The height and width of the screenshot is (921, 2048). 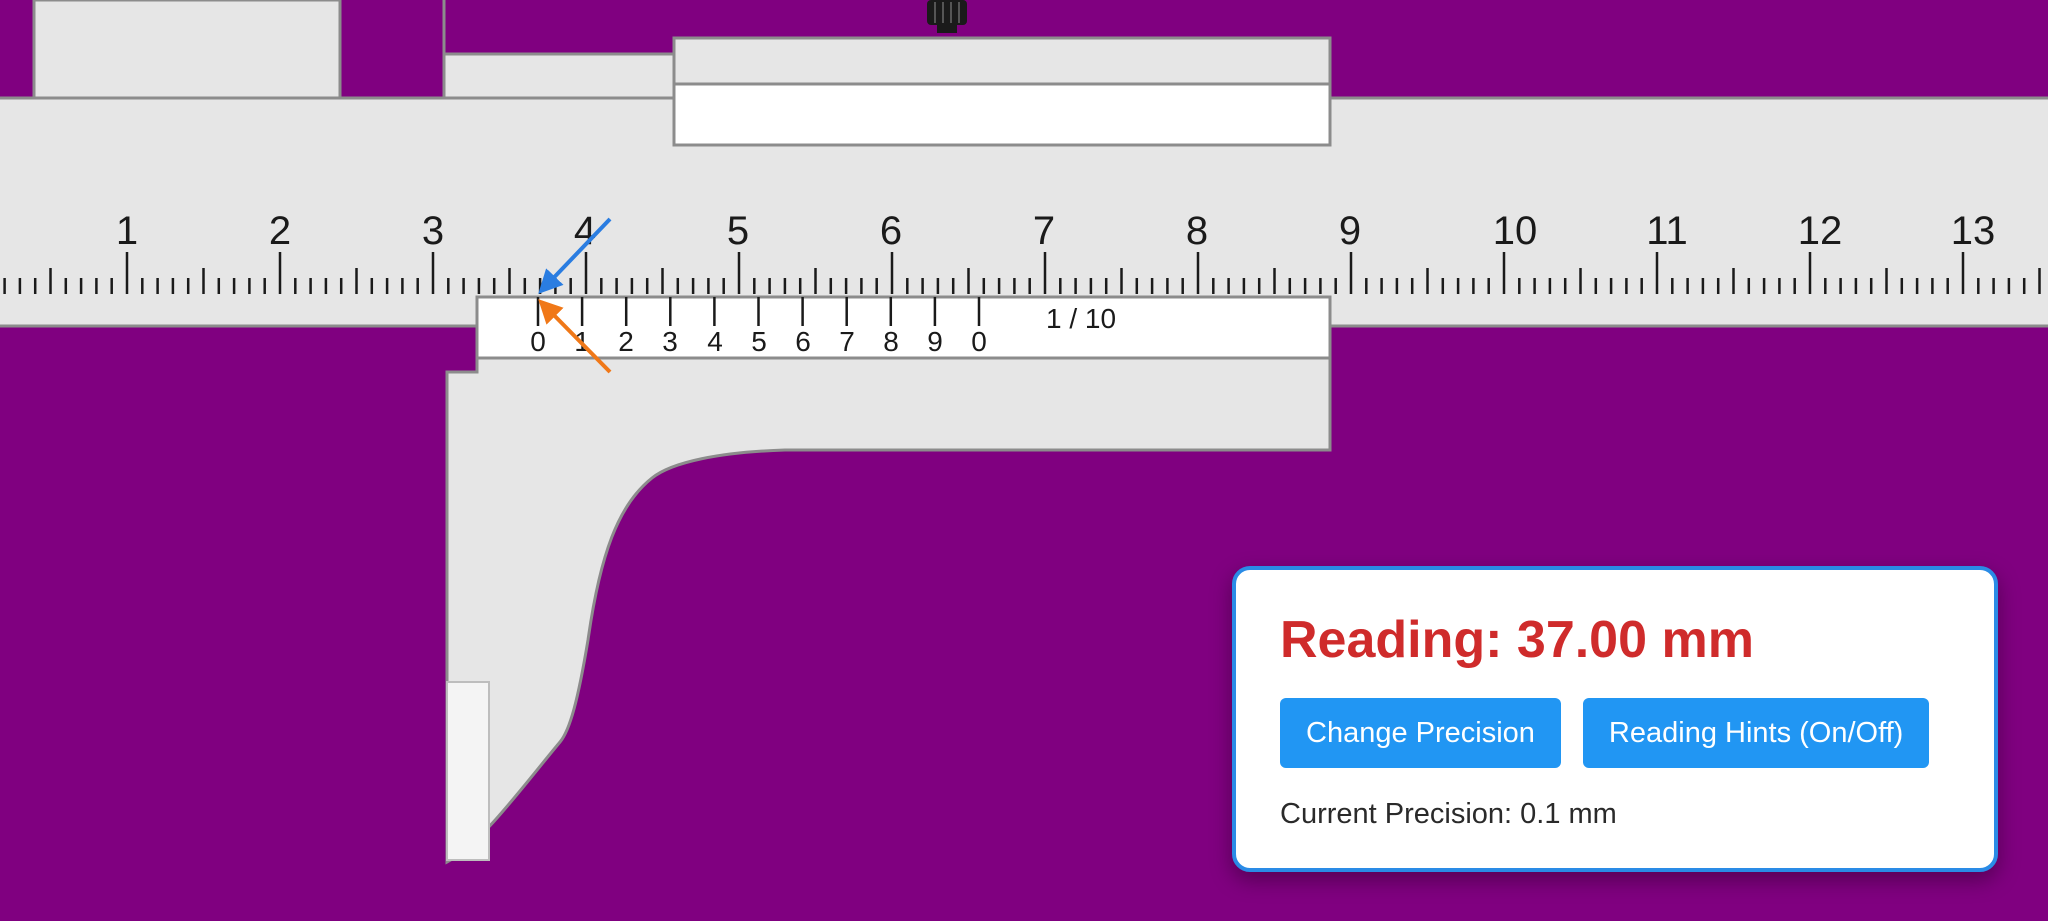 I want to click on main-scale-label: 13, so click(x=1973, y=231).